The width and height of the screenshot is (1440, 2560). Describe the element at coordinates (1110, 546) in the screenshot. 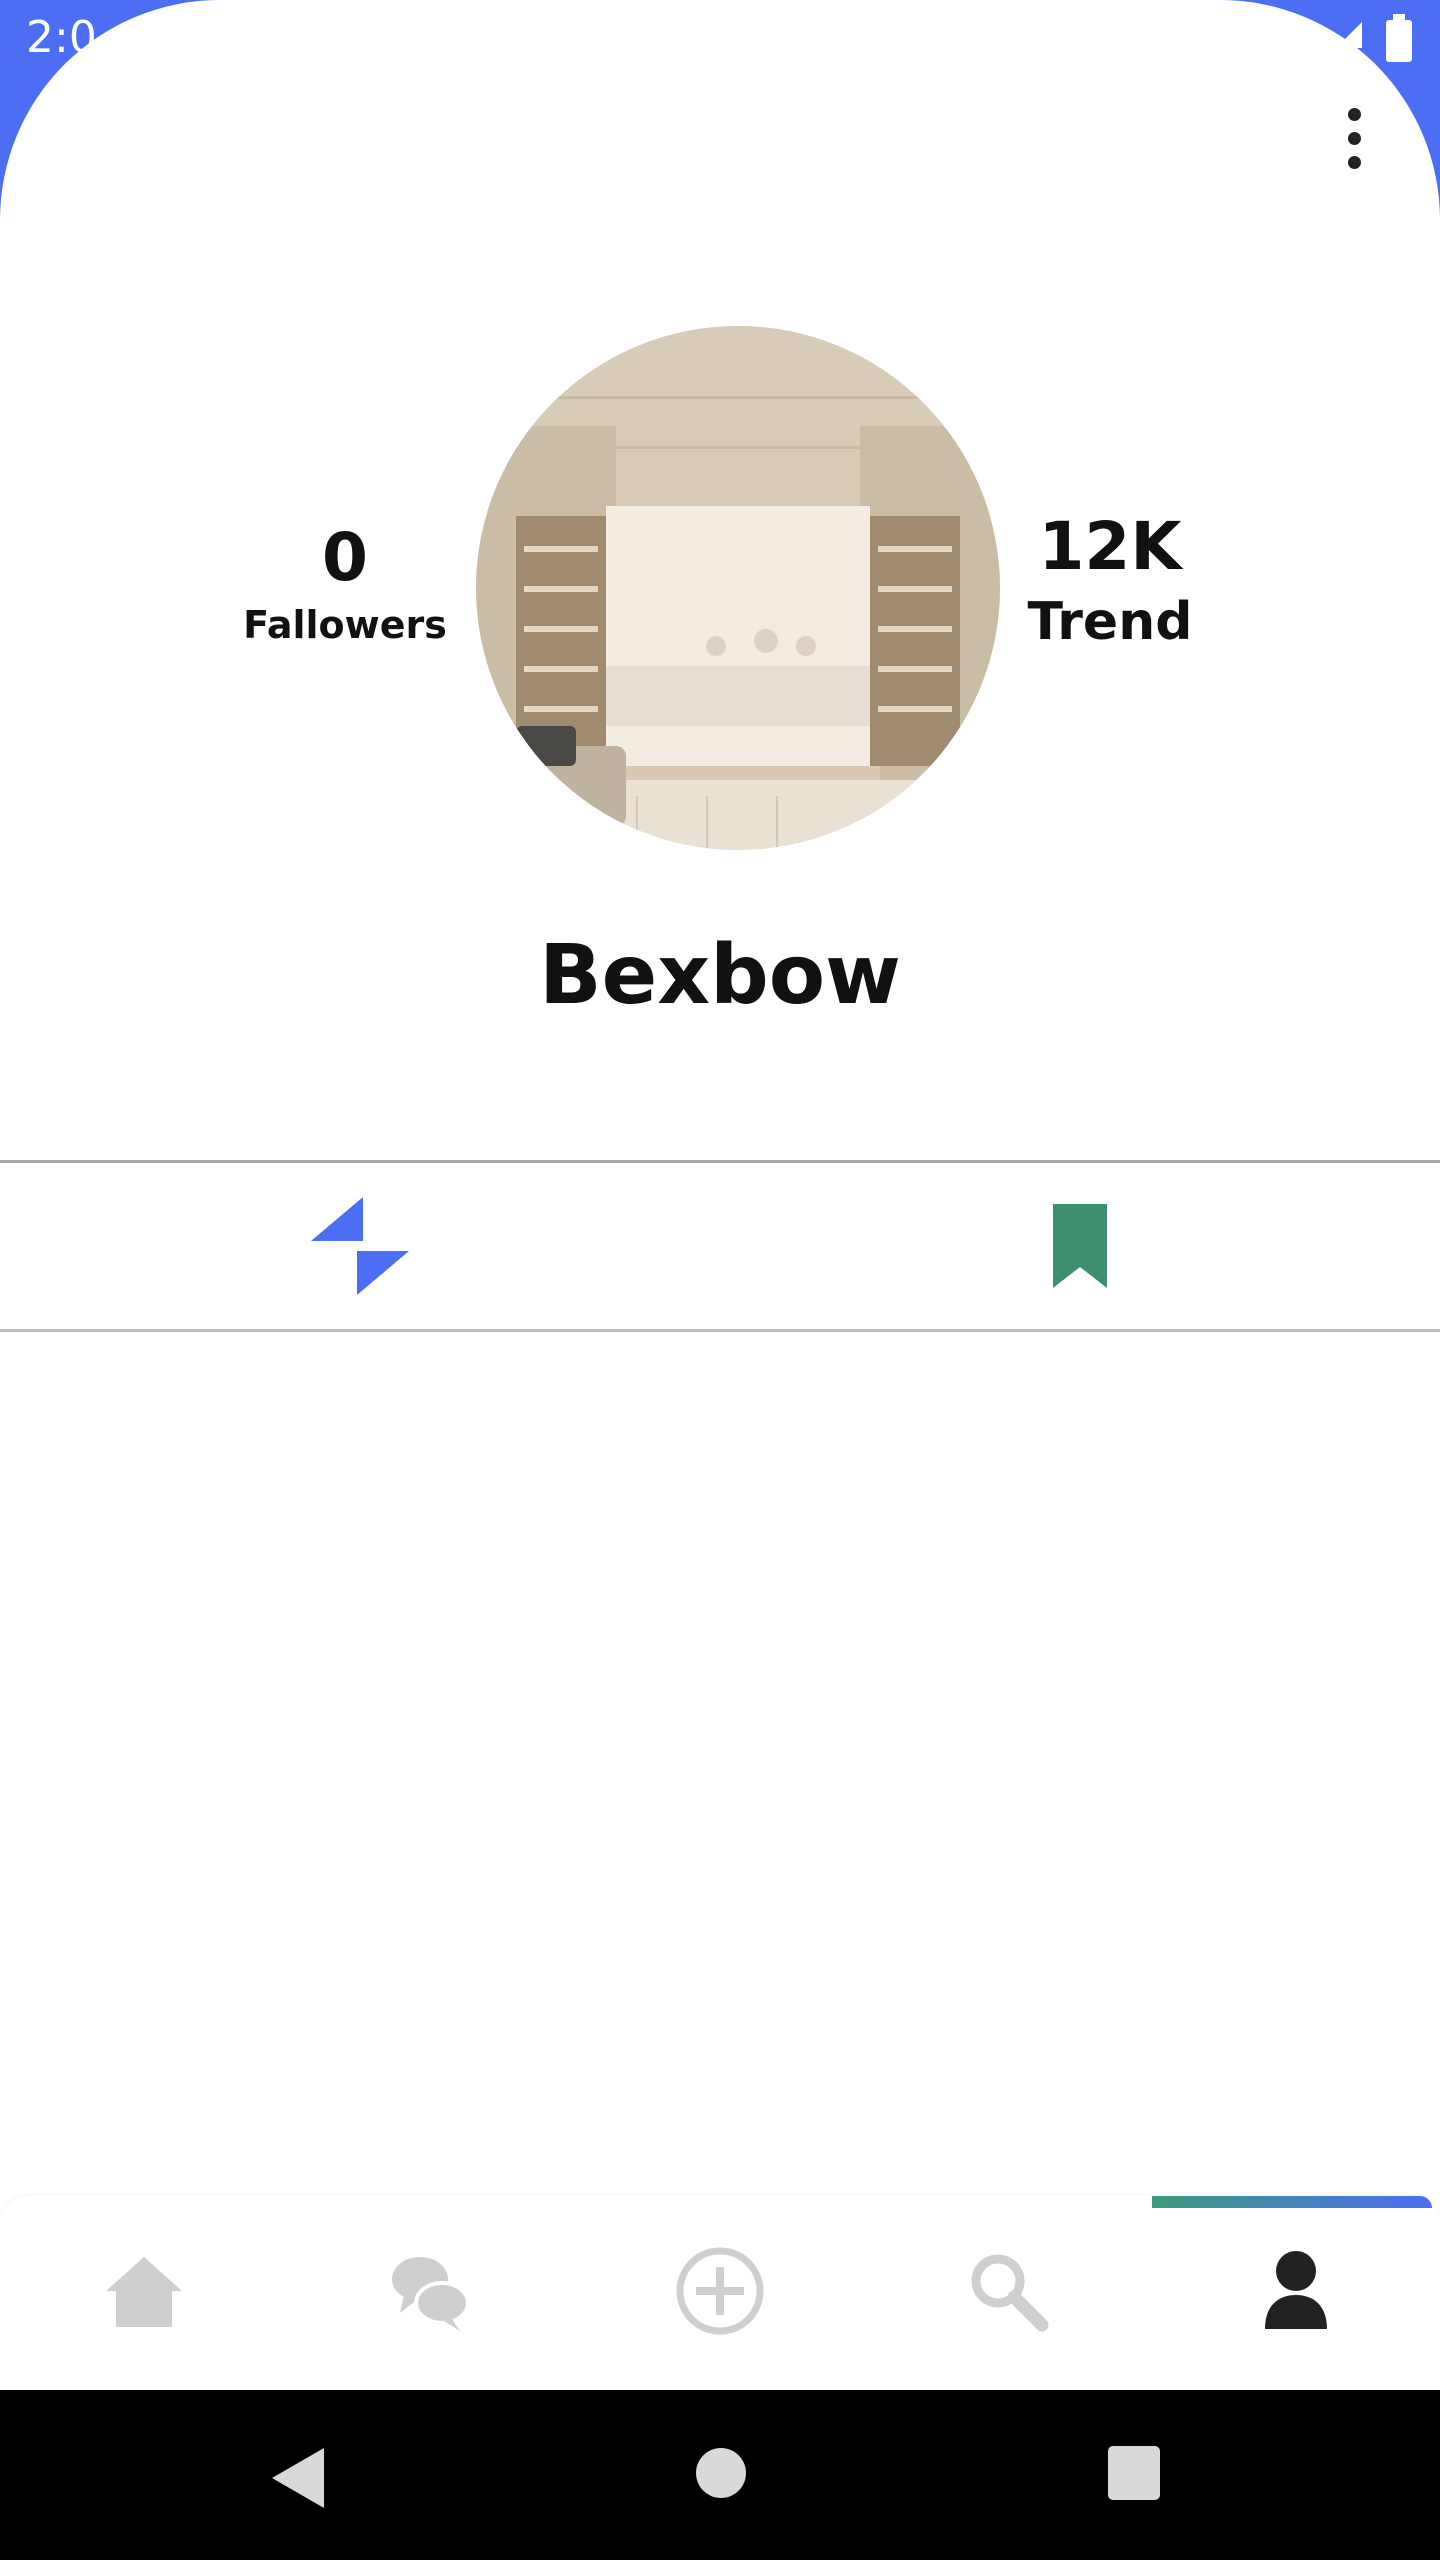

I see `trend-count: 12K` at that location.